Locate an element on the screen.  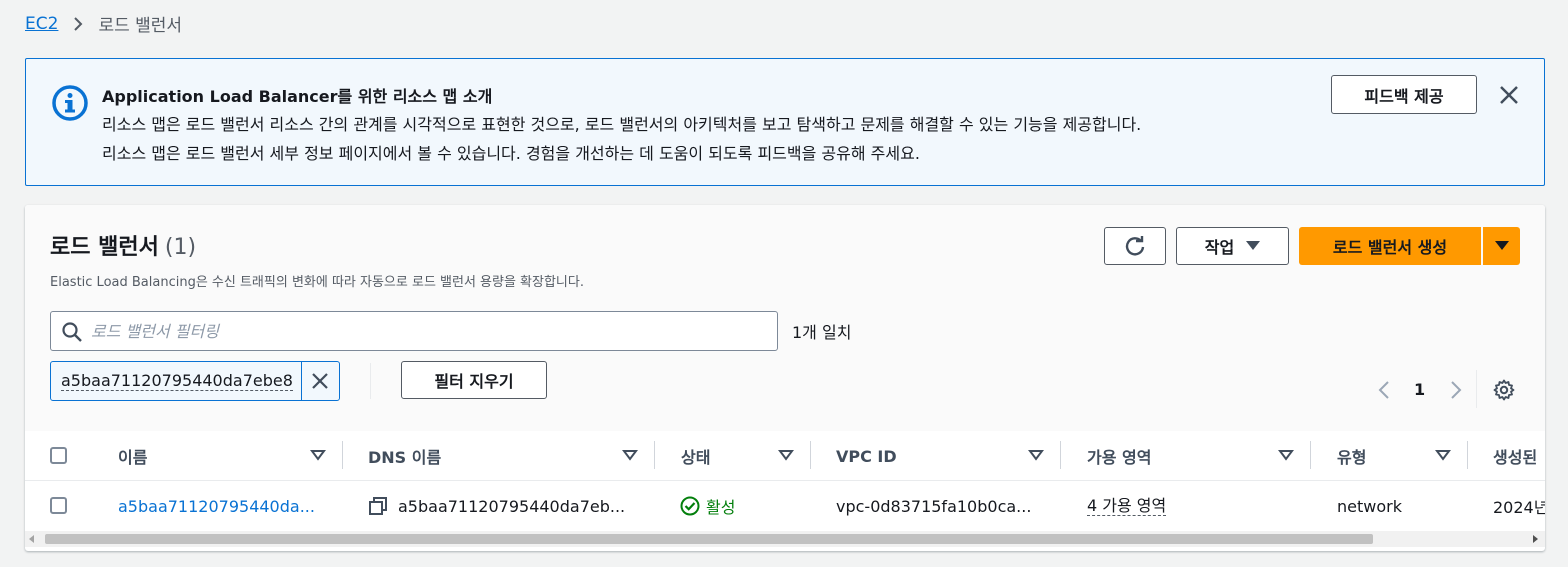
column-header-name: 이름 is located at coordinates (132, 456).